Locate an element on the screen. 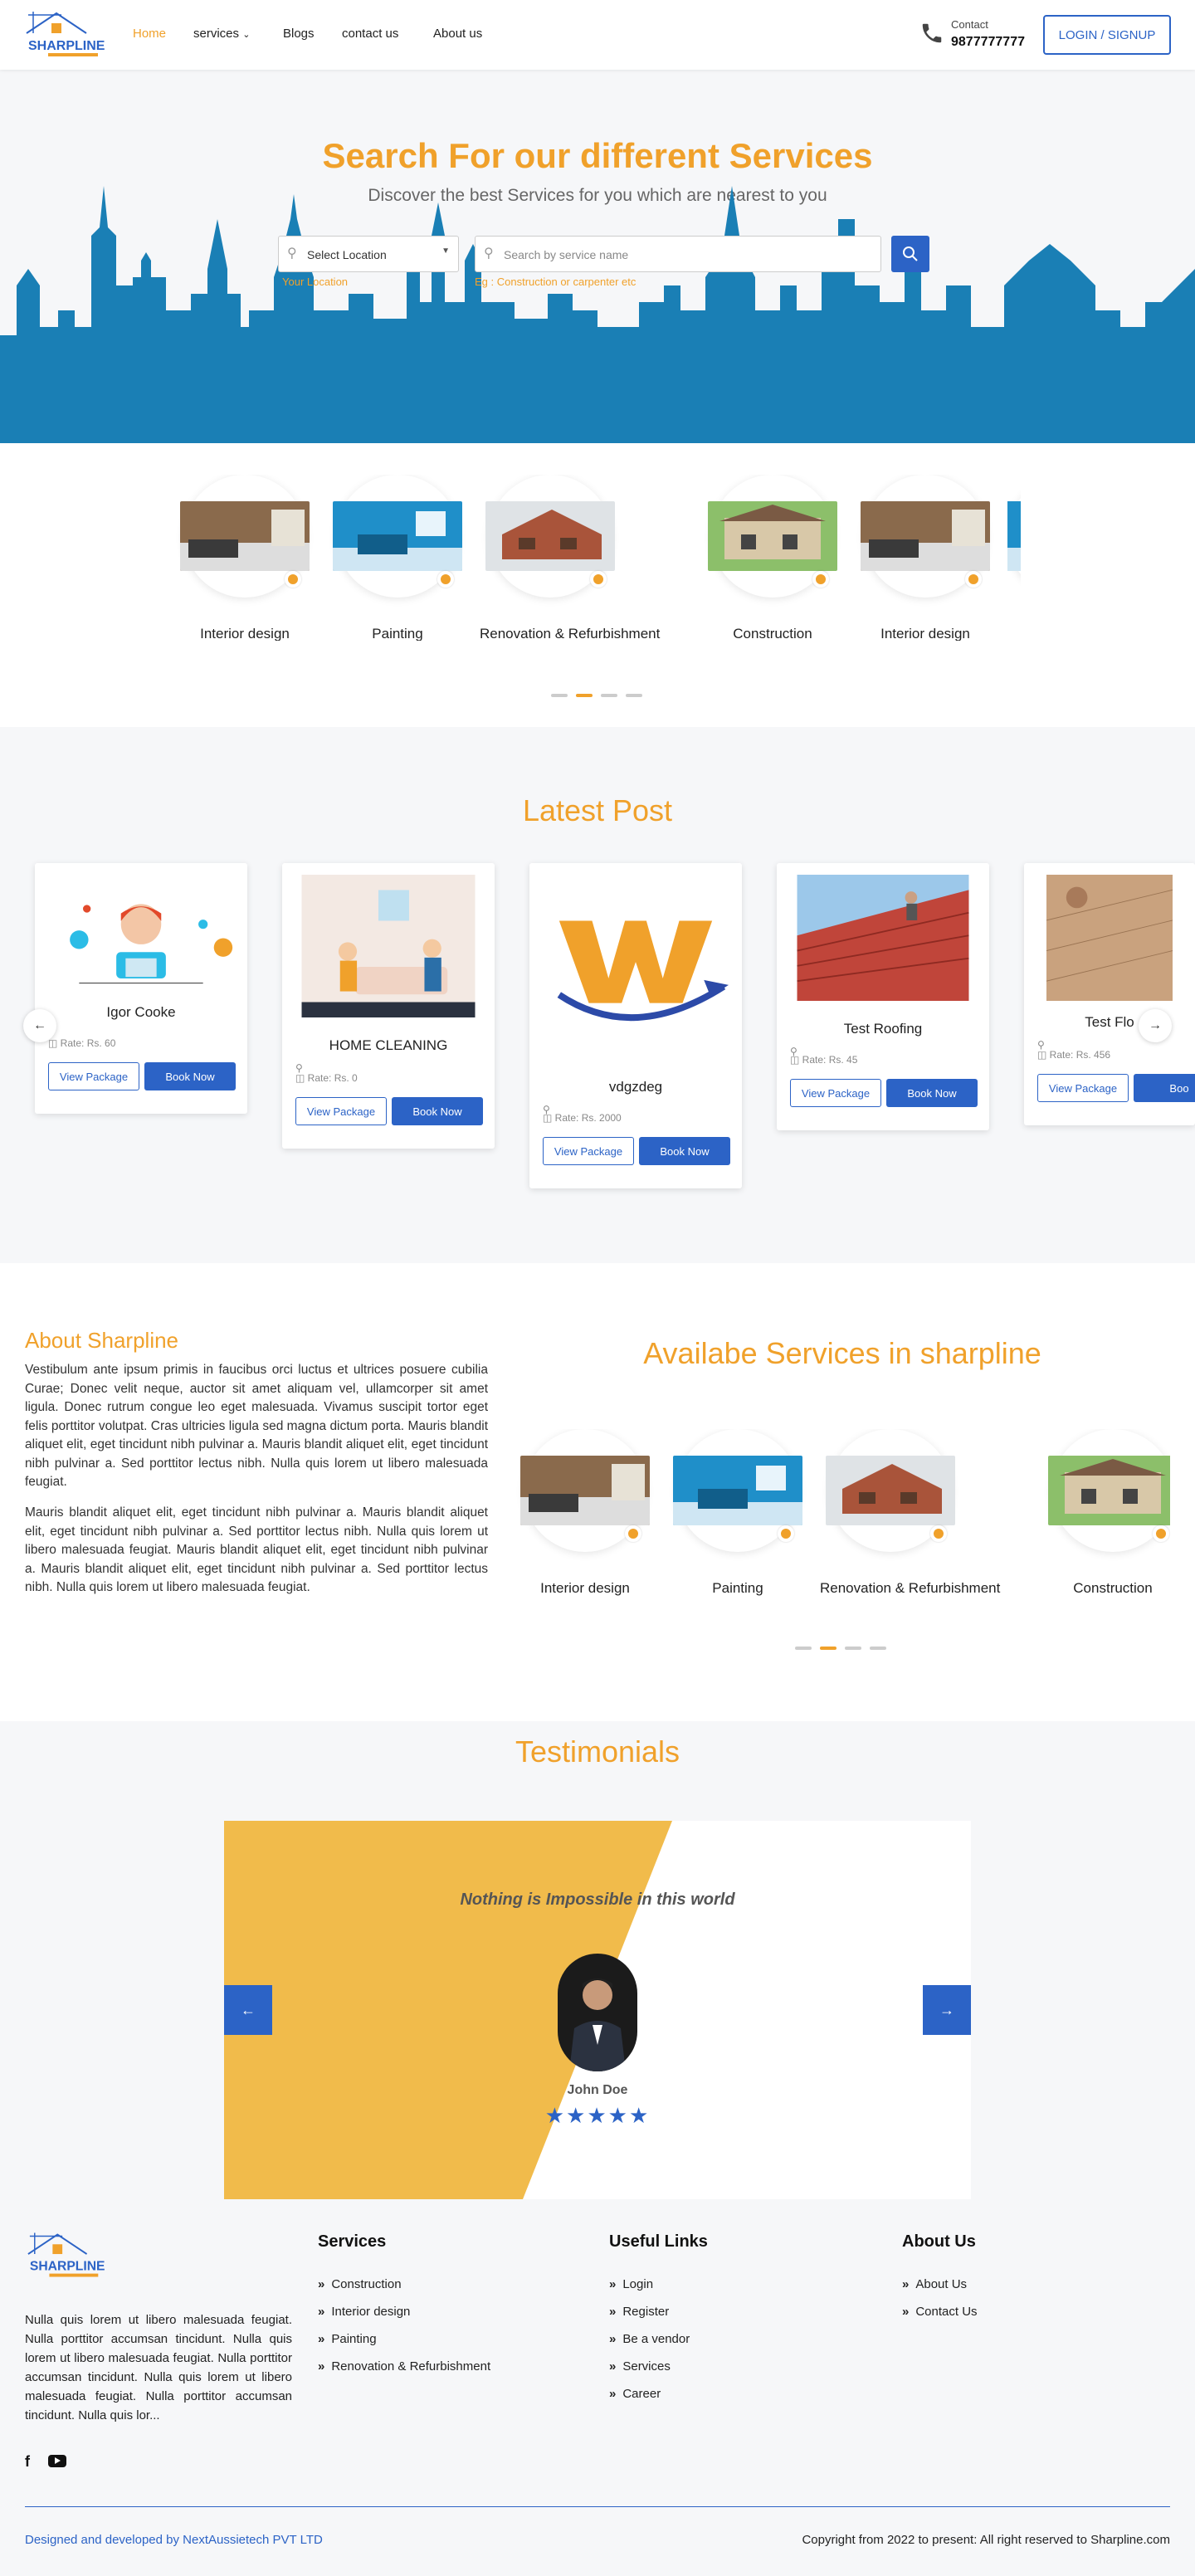 The width and height of the screenshot is (1195, 2576). contact-label: Contact is located at coordinates (969, 25).